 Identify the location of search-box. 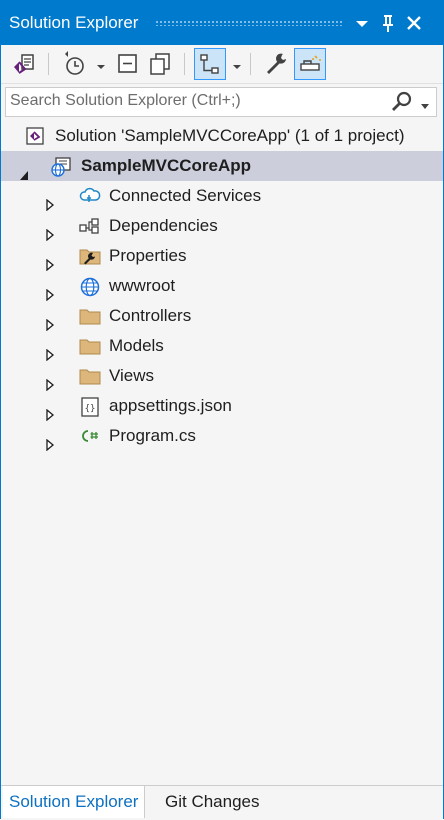
(221, 102).